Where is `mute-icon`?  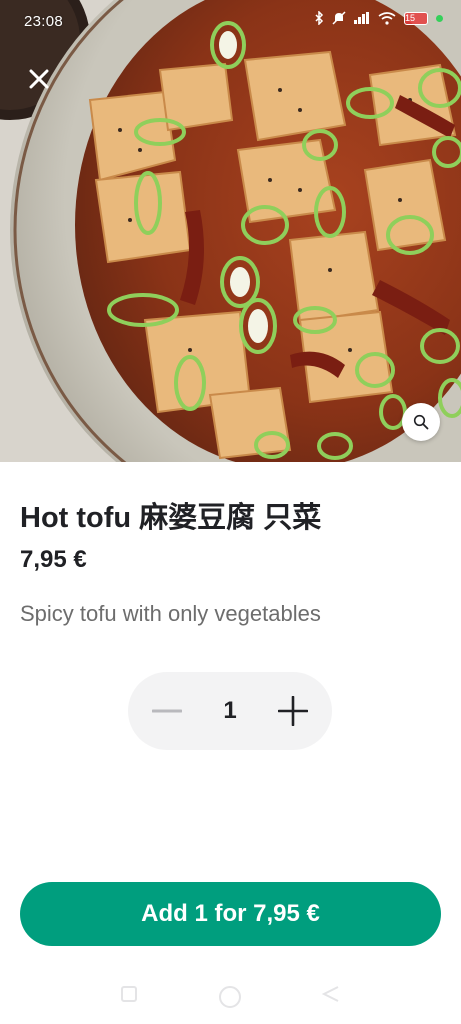 mute-icon is located at coordinates (339, 18).